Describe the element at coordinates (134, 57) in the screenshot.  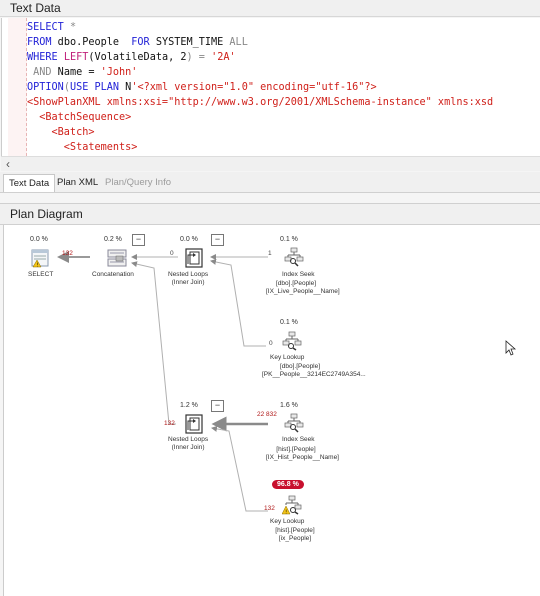
I see `code-token: (VolatileData,` at that location.